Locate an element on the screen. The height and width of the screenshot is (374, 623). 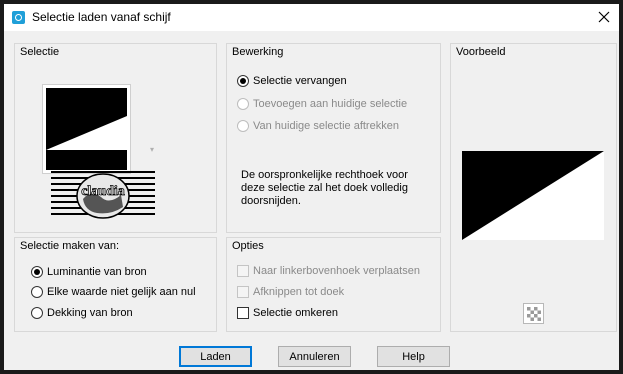
radio-toevoegen: Toevoegen aan huidige selectie is located at coordinates (322, 104).